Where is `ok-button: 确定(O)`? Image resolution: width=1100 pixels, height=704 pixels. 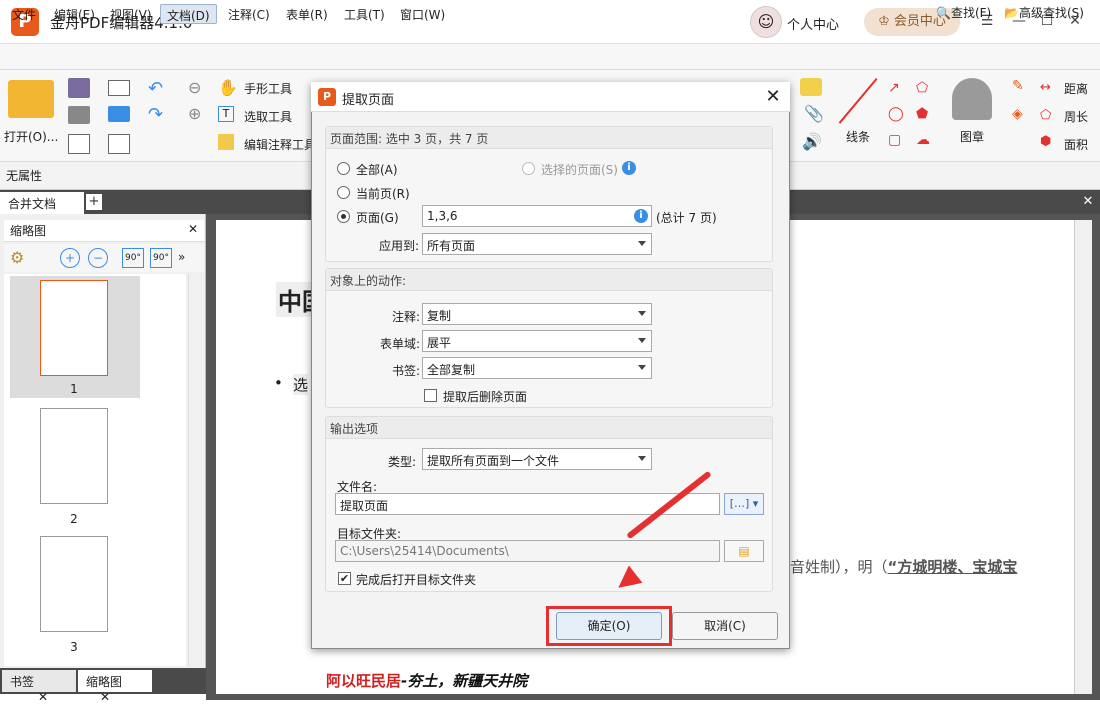 ok-button: 确定(O) is located at coordinates (609, 626).